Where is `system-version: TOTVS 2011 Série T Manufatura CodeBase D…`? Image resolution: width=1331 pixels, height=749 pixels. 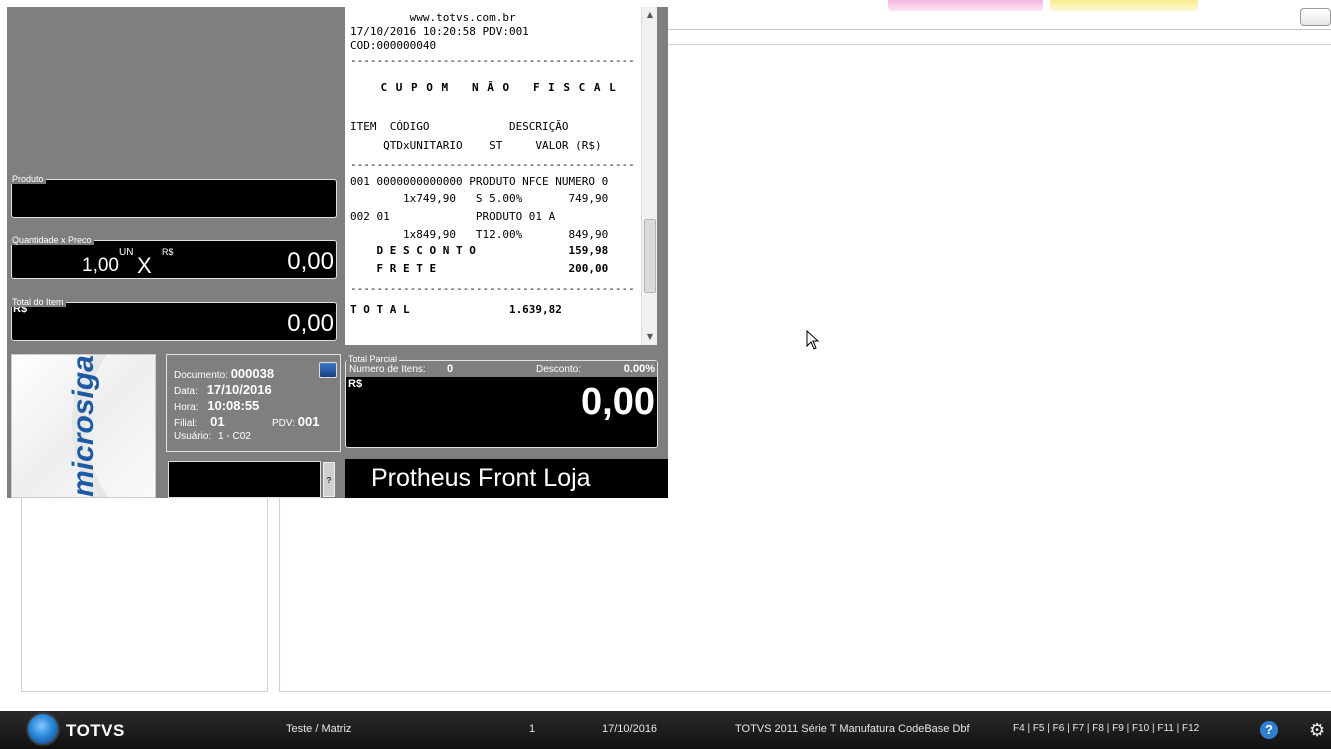
system-version: TOTVS 2011 Série T Manufatura CodeBase D… is located at coordinates (852, 729).